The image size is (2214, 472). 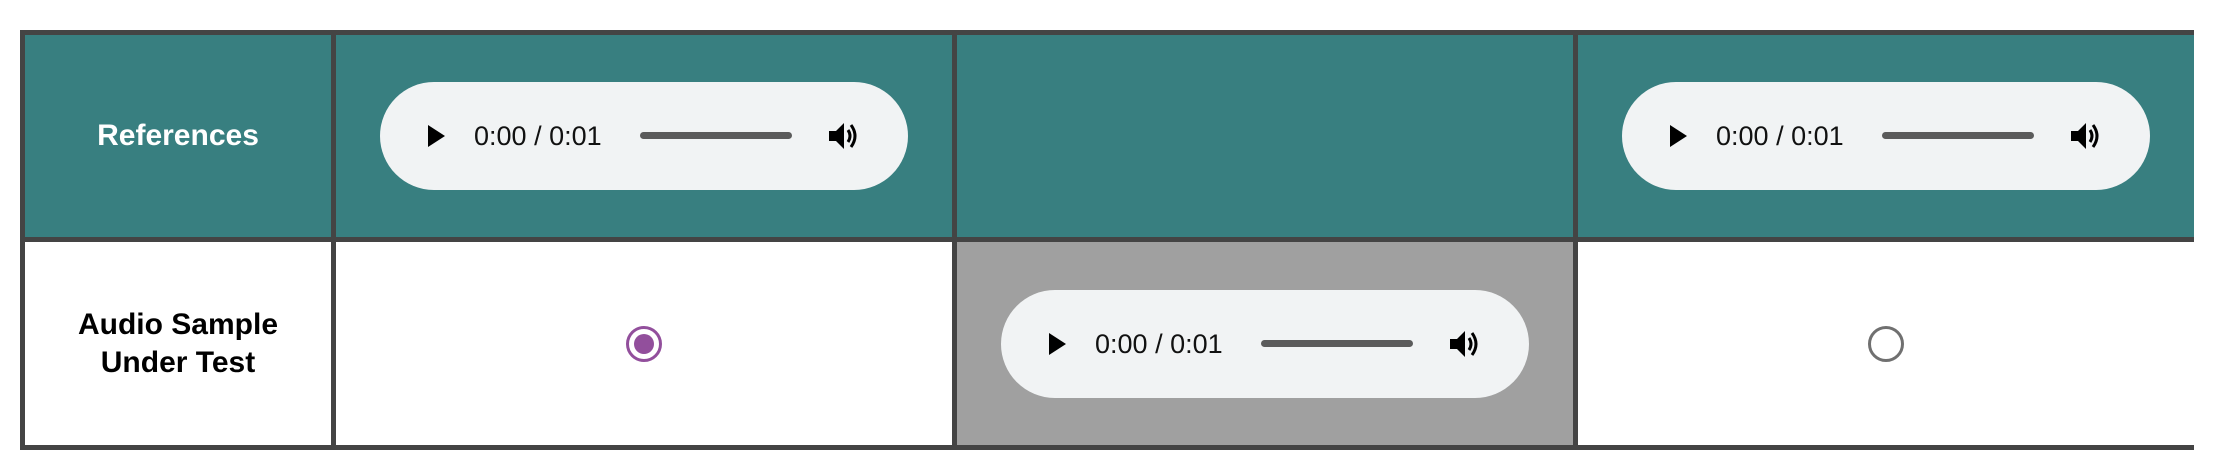 I want to click on audio-sample-under-test-label: Audio Sample Under Test, so click(x=178, y=344).